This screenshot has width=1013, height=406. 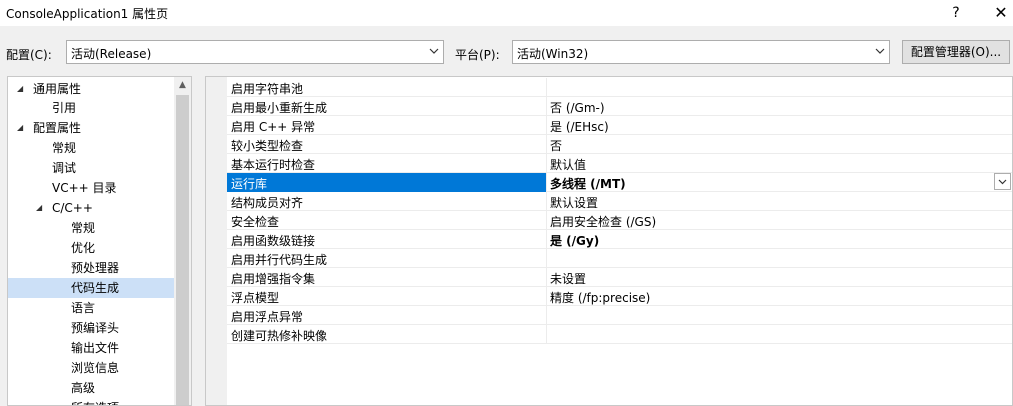 I want to click on tree-item-vc-directories: VC++ 目录, so click(x=91, y=188).